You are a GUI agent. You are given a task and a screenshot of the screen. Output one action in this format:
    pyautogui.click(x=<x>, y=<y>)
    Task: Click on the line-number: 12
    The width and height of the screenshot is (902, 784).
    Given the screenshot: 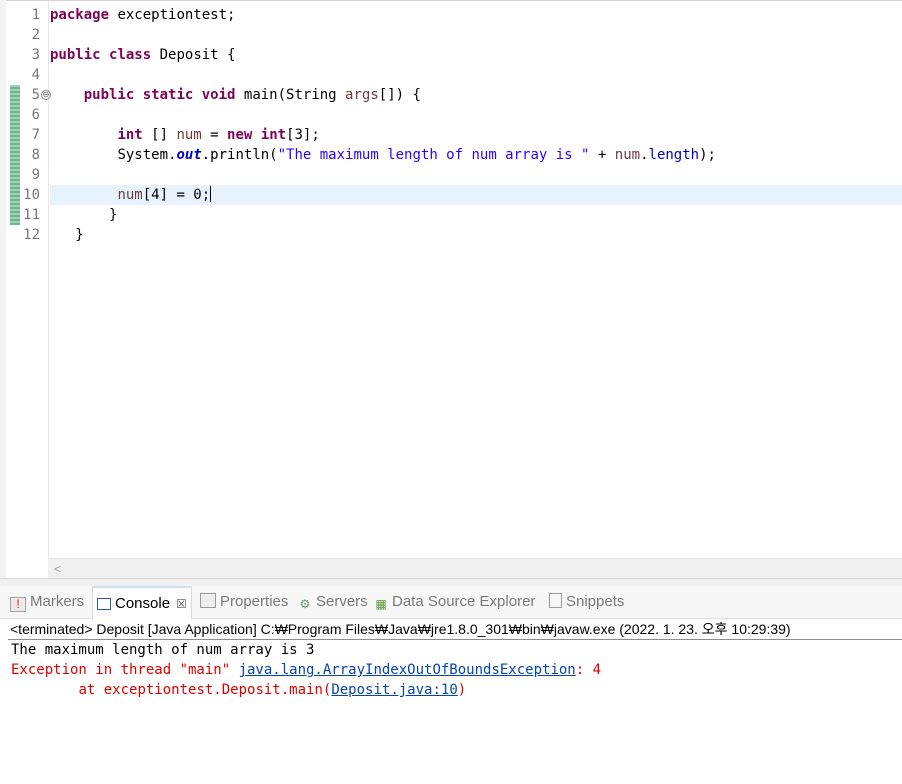 What is the action you would take?
    pyautogui.click(x=31, y=235)
    